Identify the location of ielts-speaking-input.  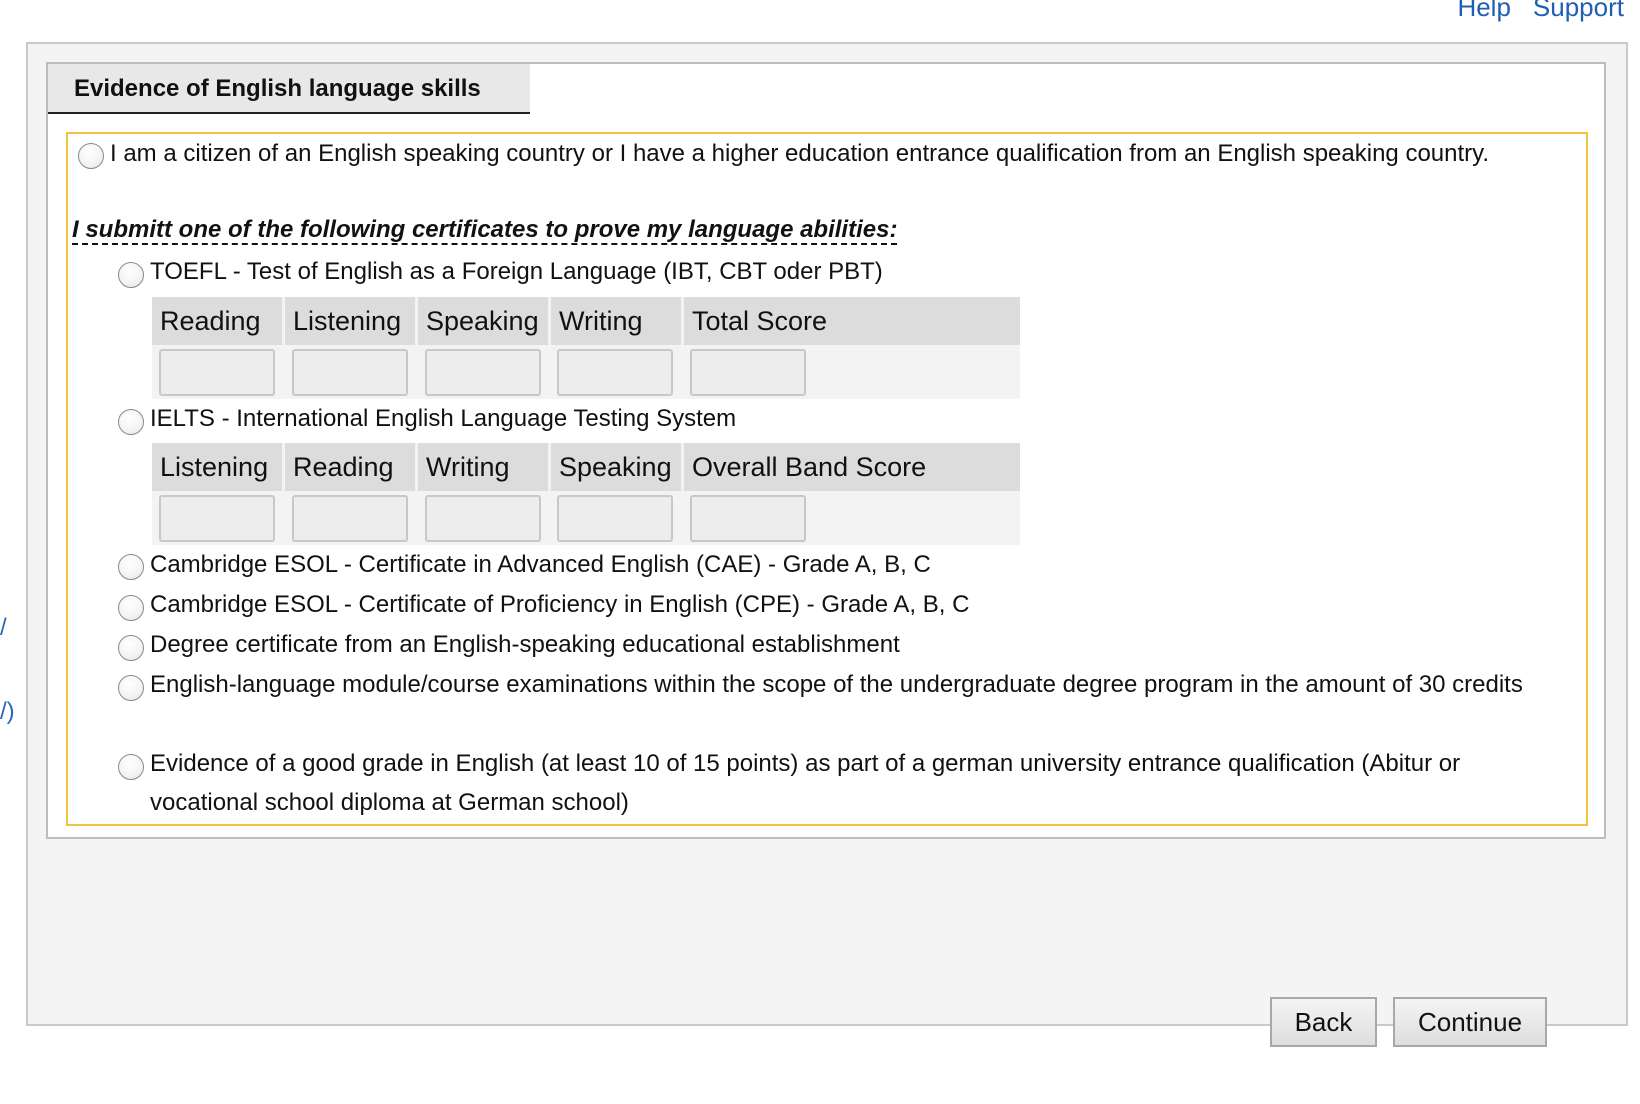
(615, 518).